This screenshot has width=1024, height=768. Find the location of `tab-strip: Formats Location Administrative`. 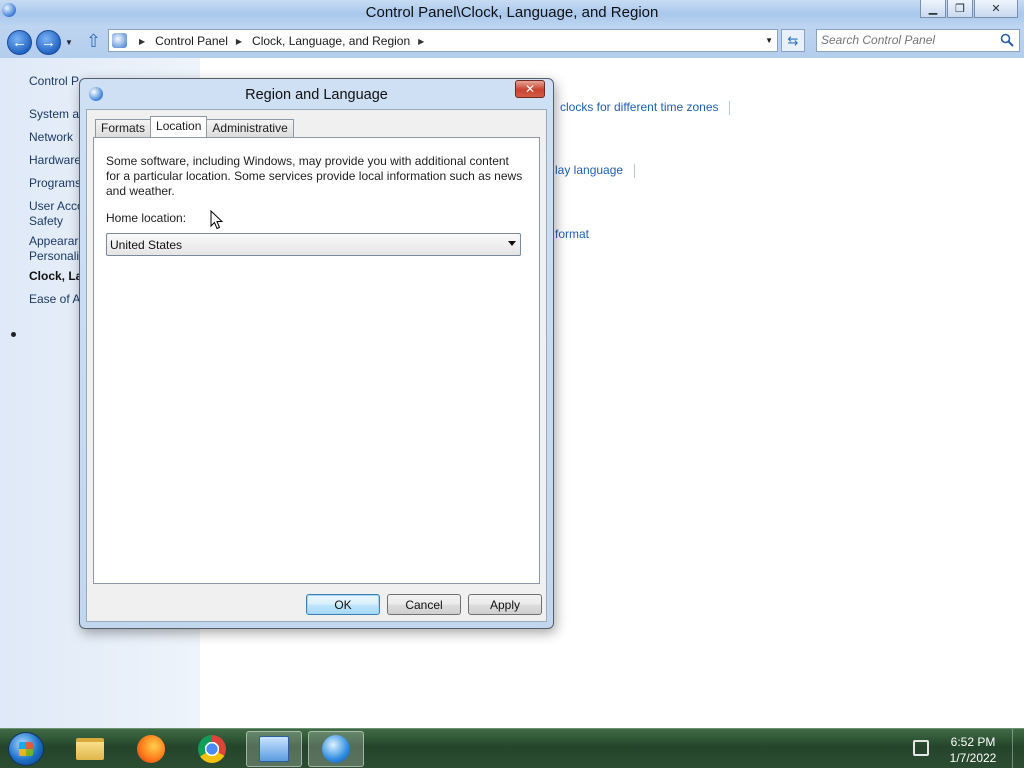

tab-strip: Formats Location Administrative is located at coordinates (194, 126).